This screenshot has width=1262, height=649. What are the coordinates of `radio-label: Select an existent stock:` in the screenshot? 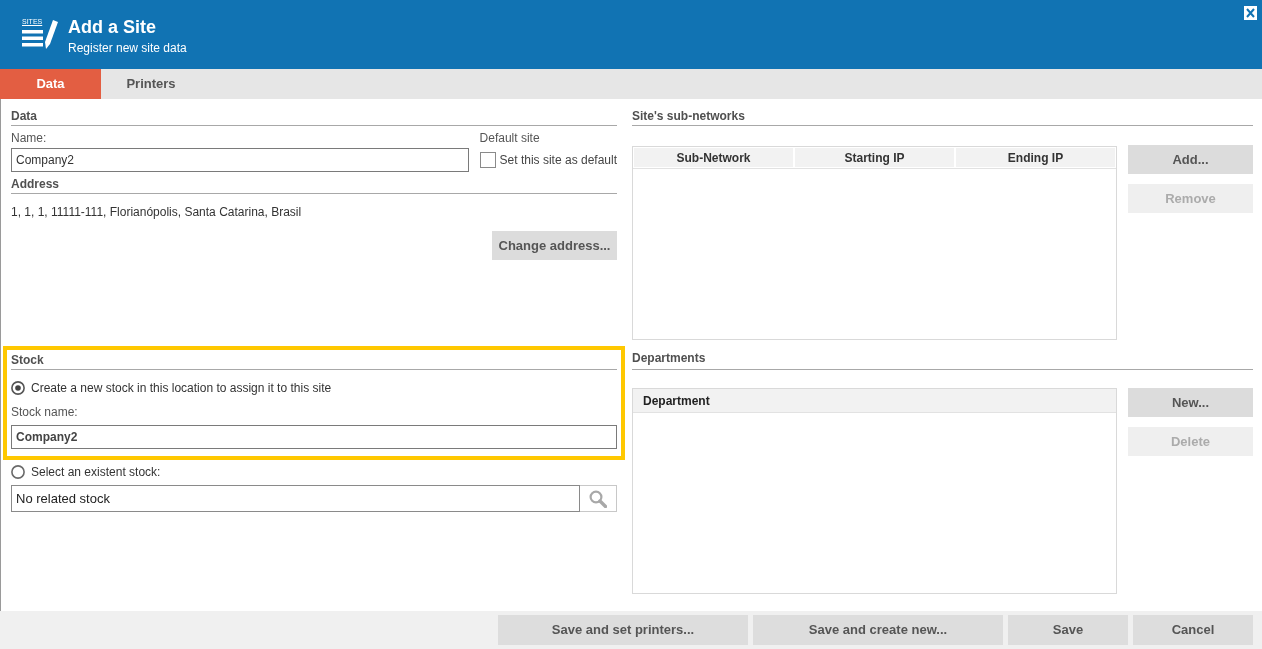 It's located at (96, 472).